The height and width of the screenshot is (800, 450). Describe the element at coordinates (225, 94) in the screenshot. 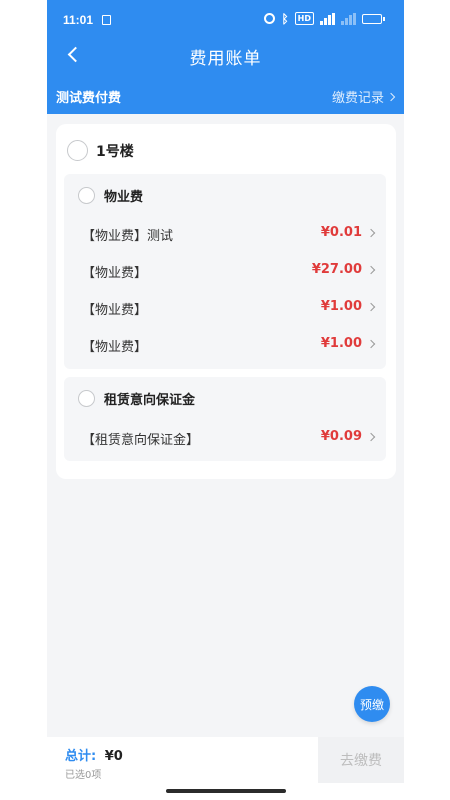

I see `subheader: 测试费付费 缴费记录` at that location.